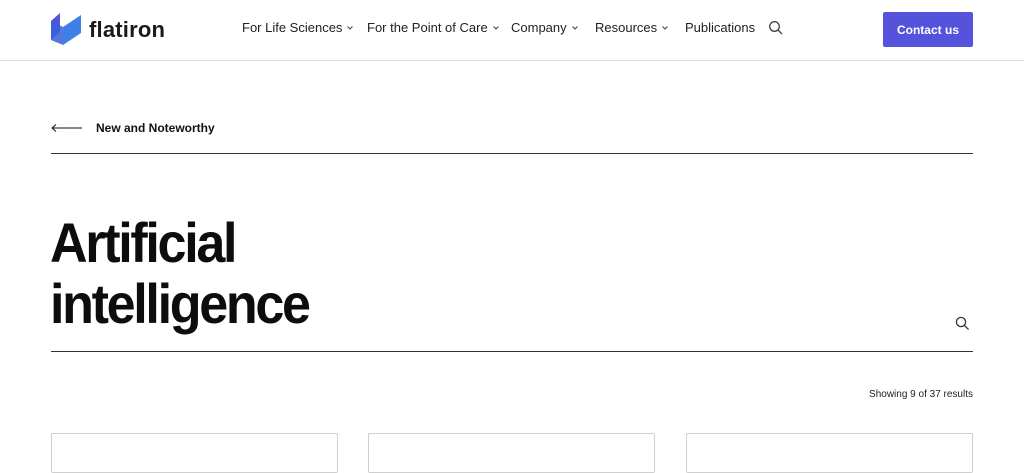  I want to click on nav-item-label: Publications, so click(720, 27).